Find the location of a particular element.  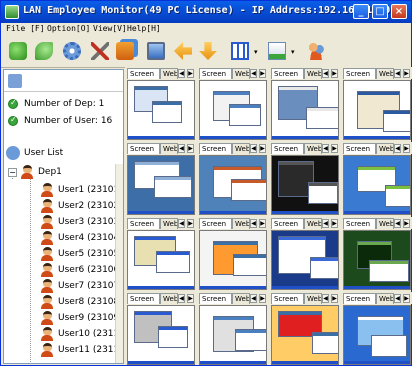

sidebar-scrollbar is located at coordinates (119, 263).